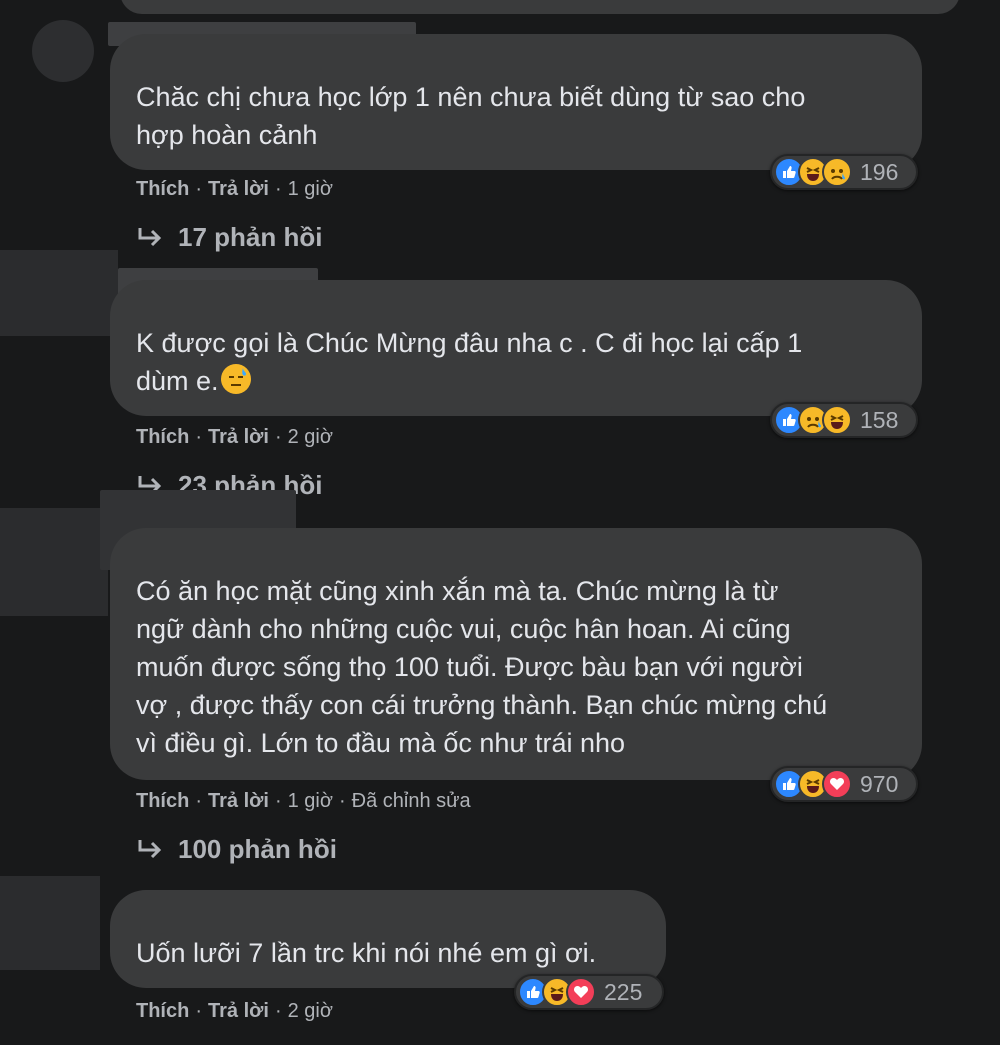  I want to click on view-replies-button: 17 phản hồi, so click(229, 237).